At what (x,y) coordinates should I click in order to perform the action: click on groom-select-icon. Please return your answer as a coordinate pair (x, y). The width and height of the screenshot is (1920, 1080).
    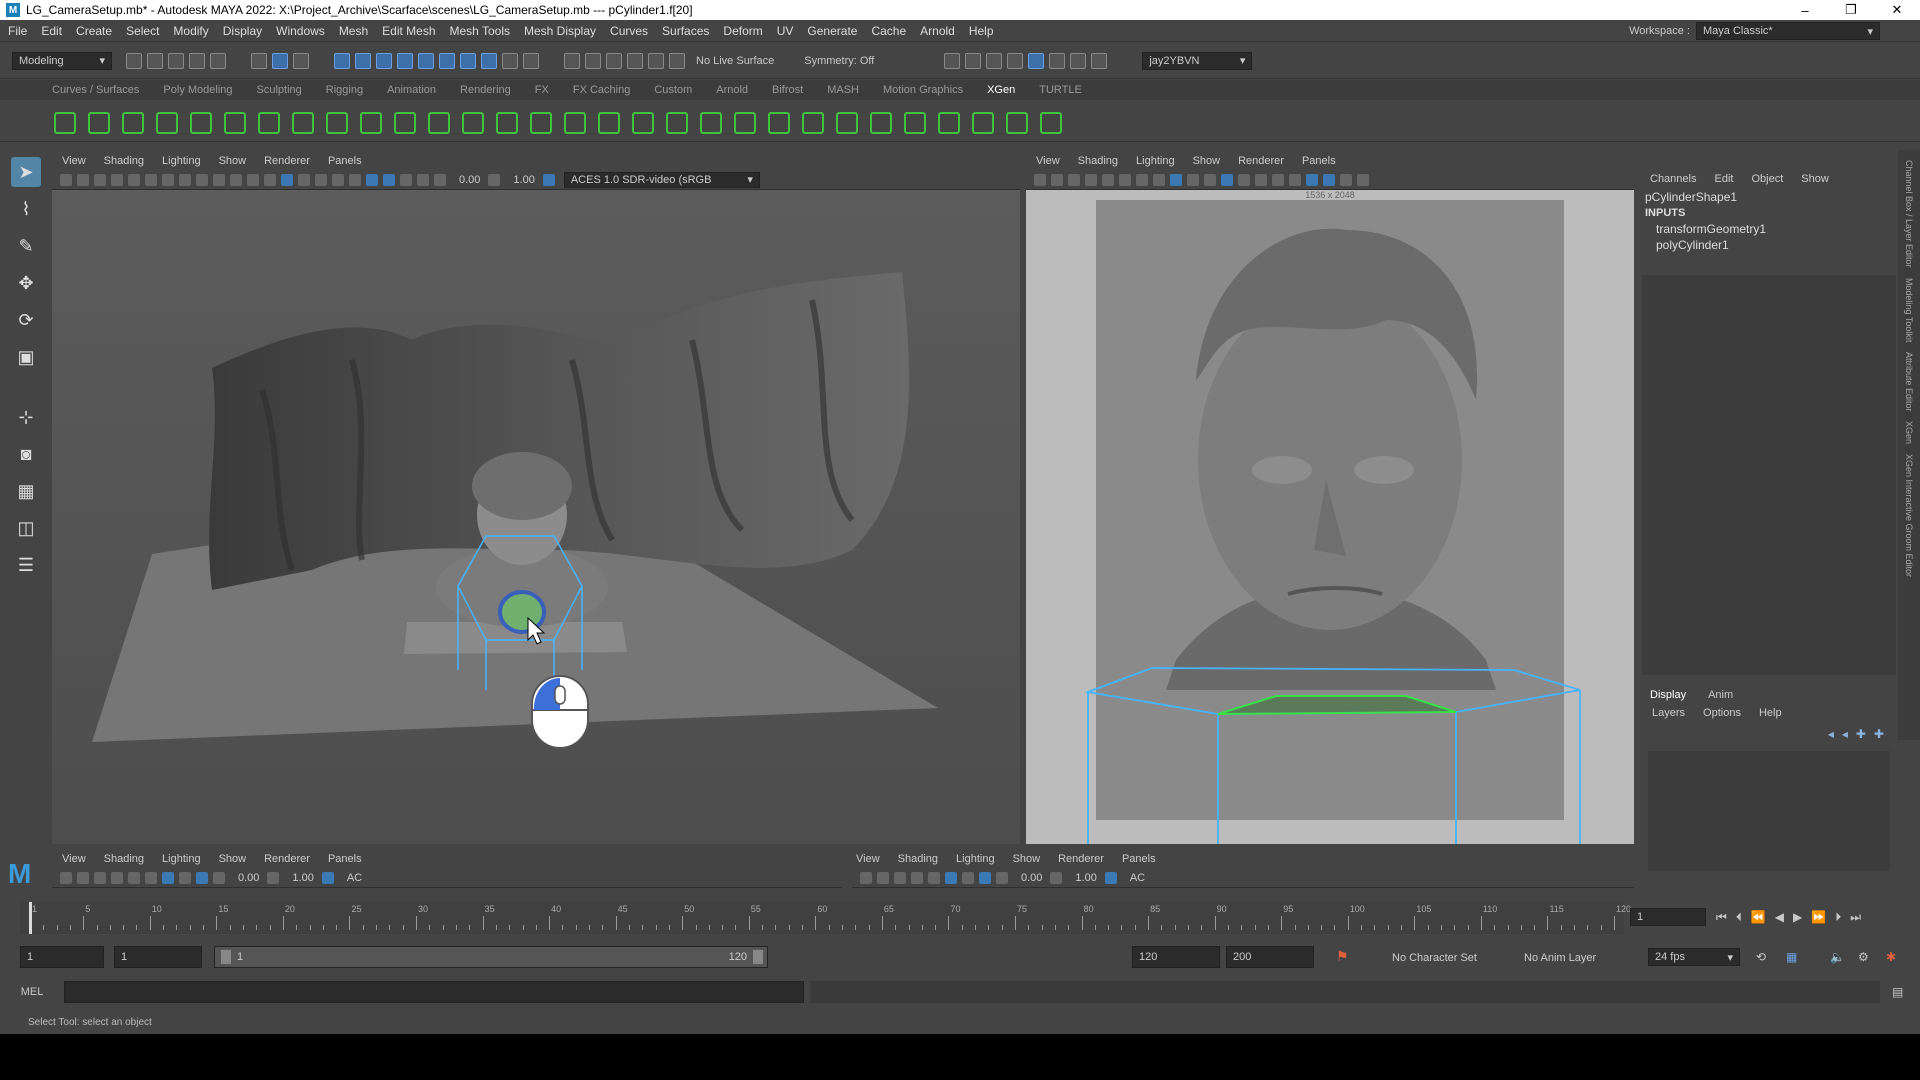
    Looking at the image, I should click on (1049, 121).